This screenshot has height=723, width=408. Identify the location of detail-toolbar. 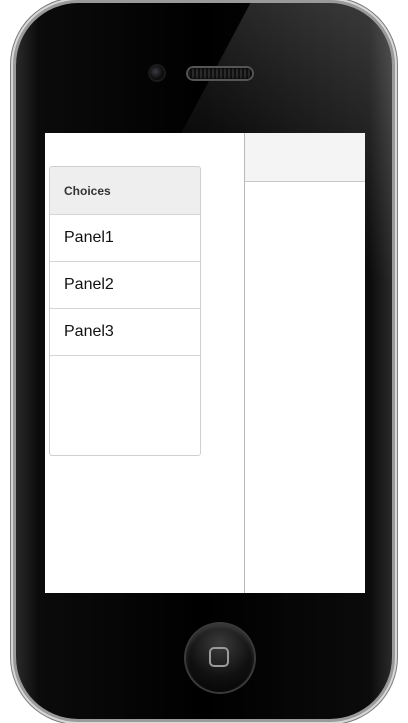
(305, 157).